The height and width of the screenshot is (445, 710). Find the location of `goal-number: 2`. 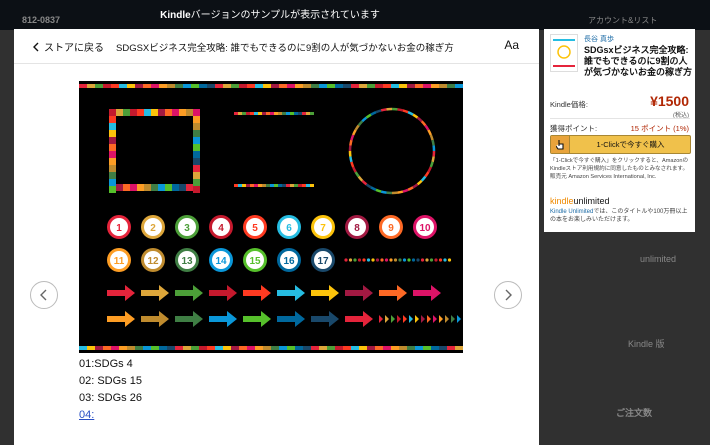

goal-number: 2 is located at coordinates (153, 228).